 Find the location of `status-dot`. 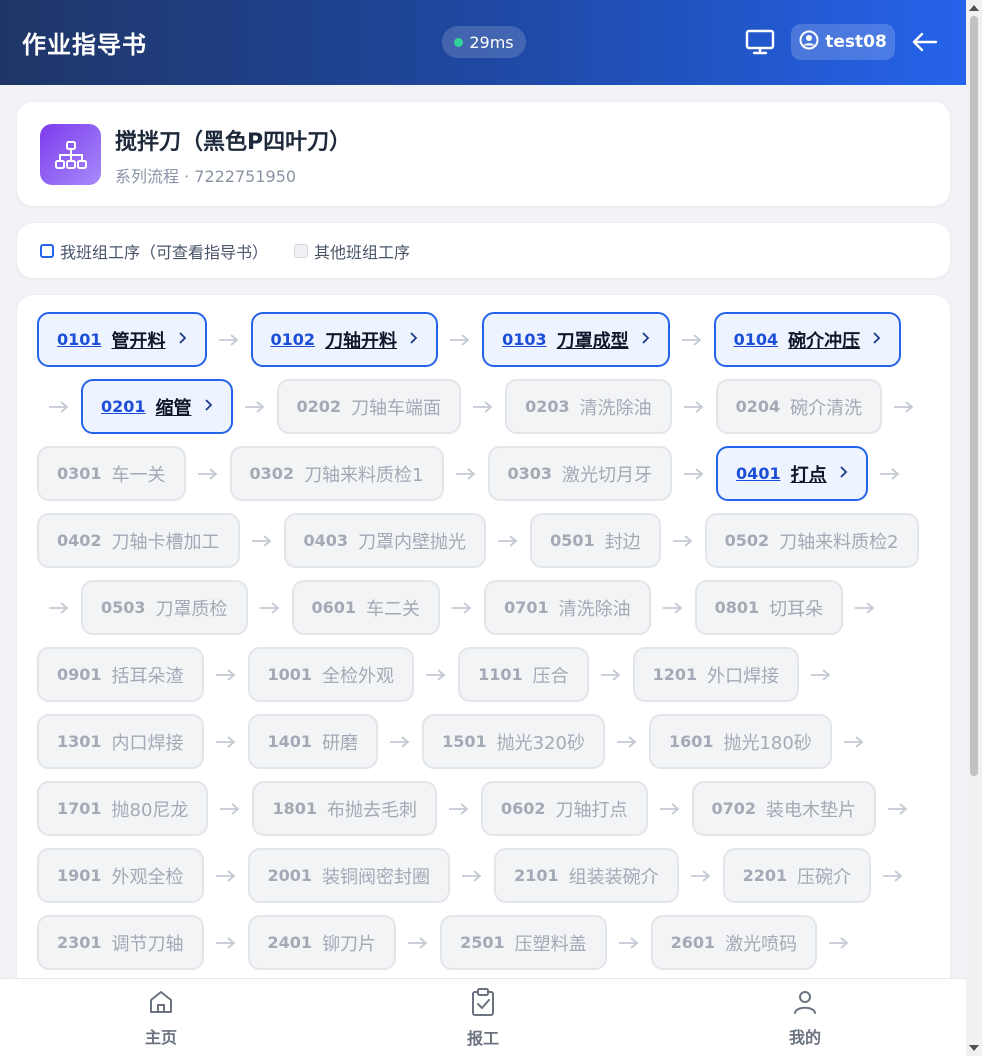

status-dot is located at coordinates (459, 42).